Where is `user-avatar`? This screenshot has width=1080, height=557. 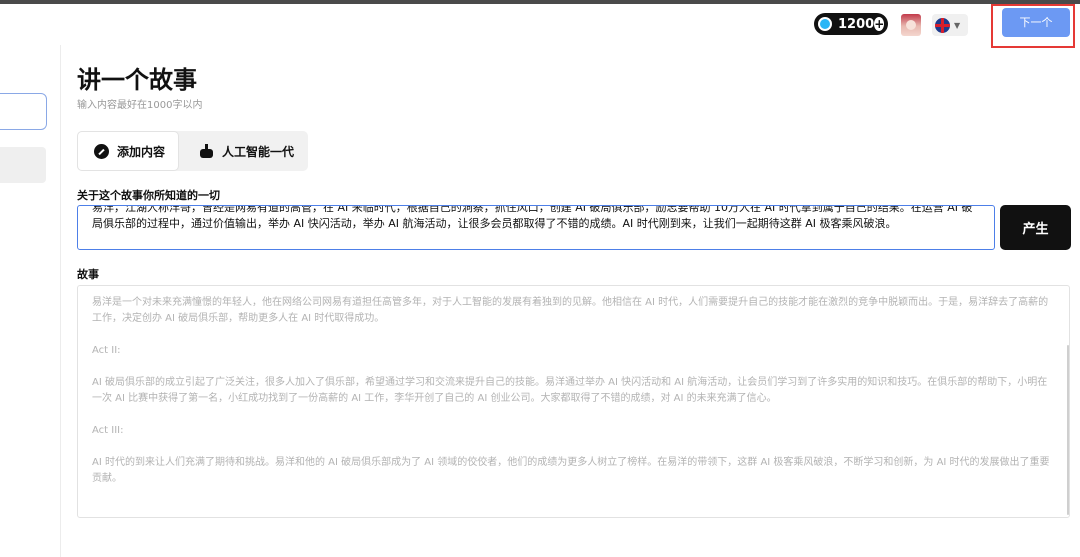
user-avatar is located at coordinates (911, 25).